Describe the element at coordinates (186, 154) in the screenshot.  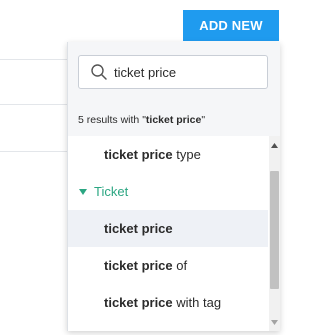
I see `item-rest-text: type` at that location.